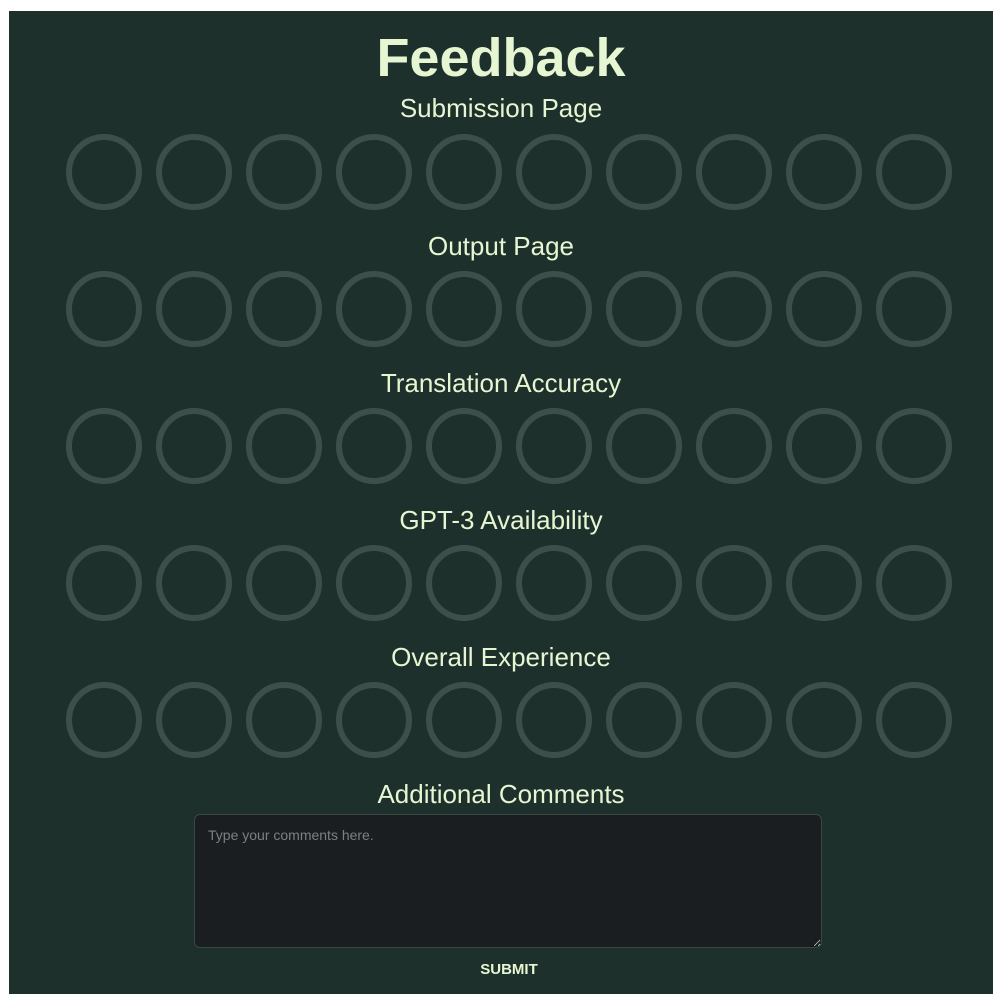  What do you see at coordinates (508, 881) in the screenshot?
I see `comments-textarea` at bounding box center [508, 881].